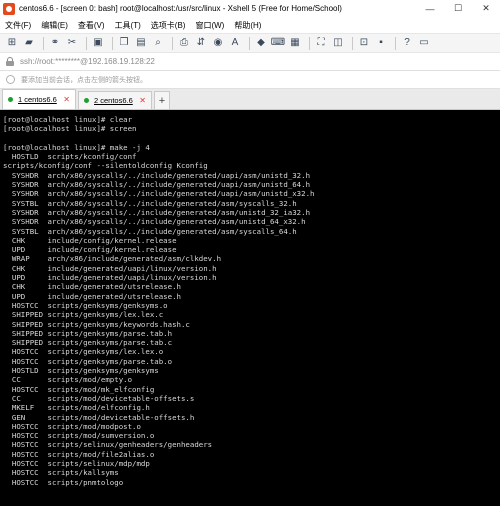  What do you see at coordinates (10, 99) in the screenshot?
I see `status-dot-icon` at bounding box center [10, 99].